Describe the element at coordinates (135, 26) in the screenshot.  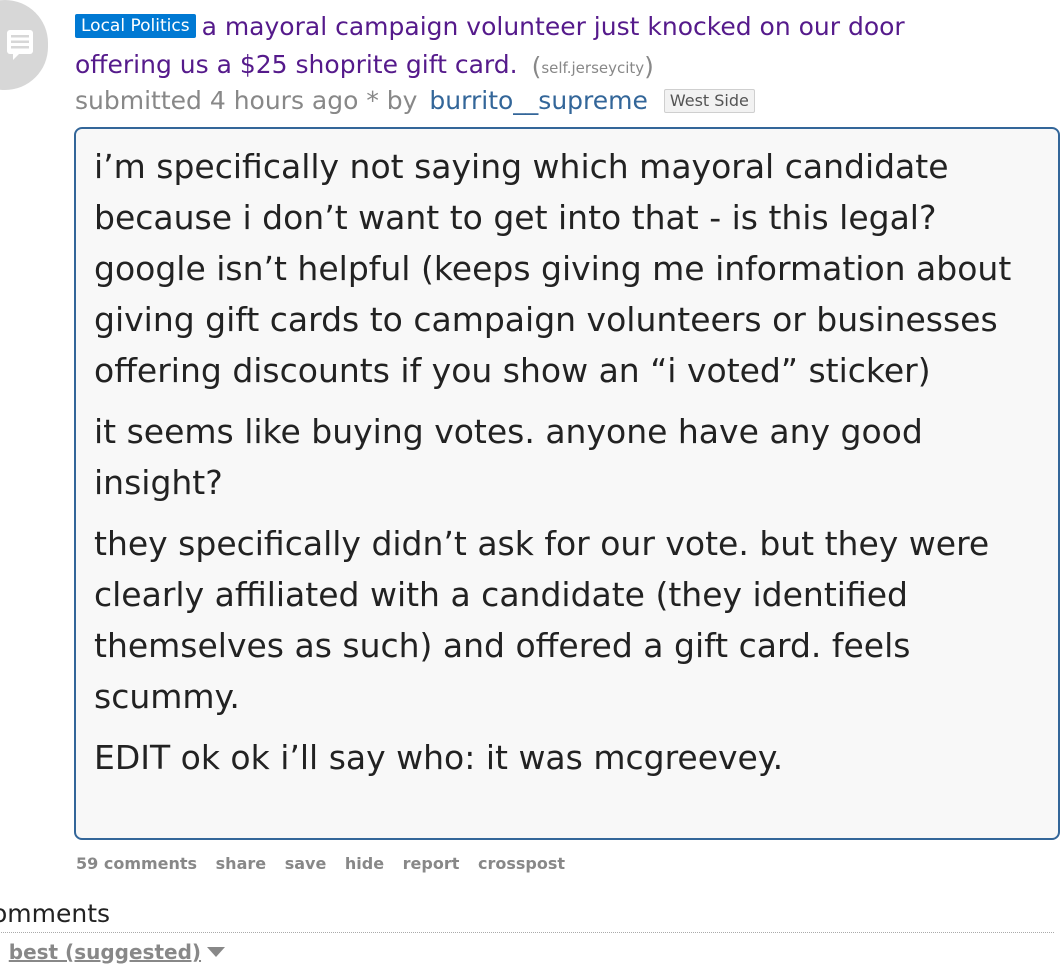
I see `link-flair: Local Politics` at that location.